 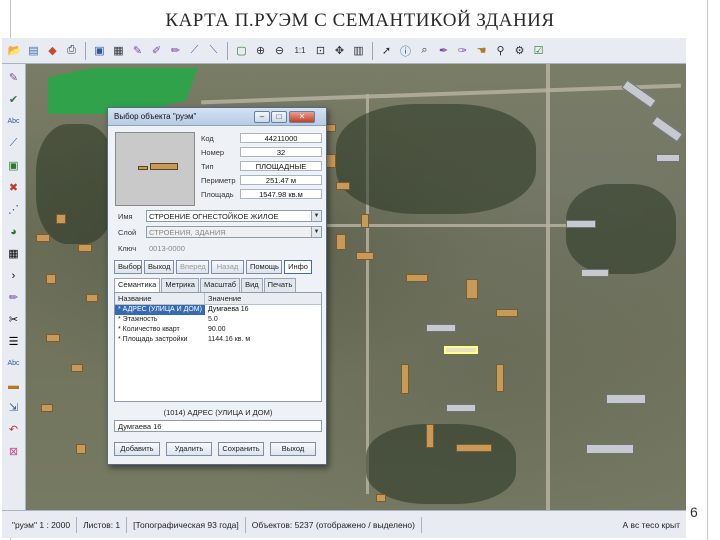 What do you see at coordinates (14, 187) in the screenshot?
I see `close-x-icon: ✖` at bounding box center [14, 187].